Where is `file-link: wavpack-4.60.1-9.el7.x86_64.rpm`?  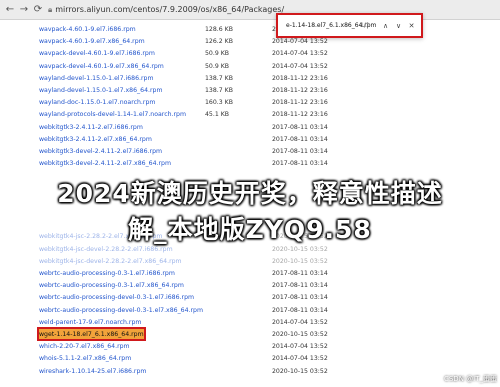
file-link: wavpack-4.60.1-9.el7.x86_64.rpm is located at coordinates (92, 41).